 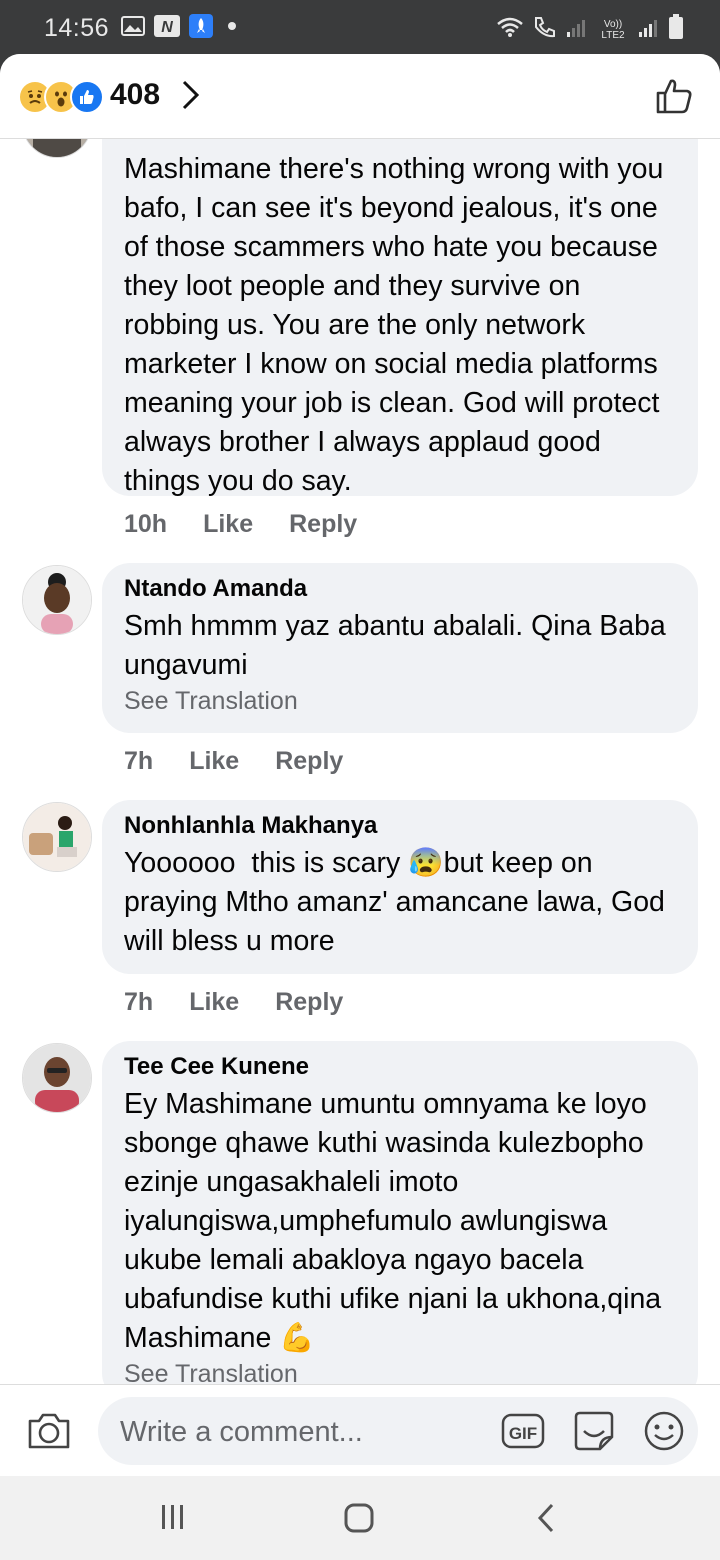 What do you see at coordinates (664, 1433) in the screenshot?
I see `emoji-icon` at bounding box center [664, 1433].